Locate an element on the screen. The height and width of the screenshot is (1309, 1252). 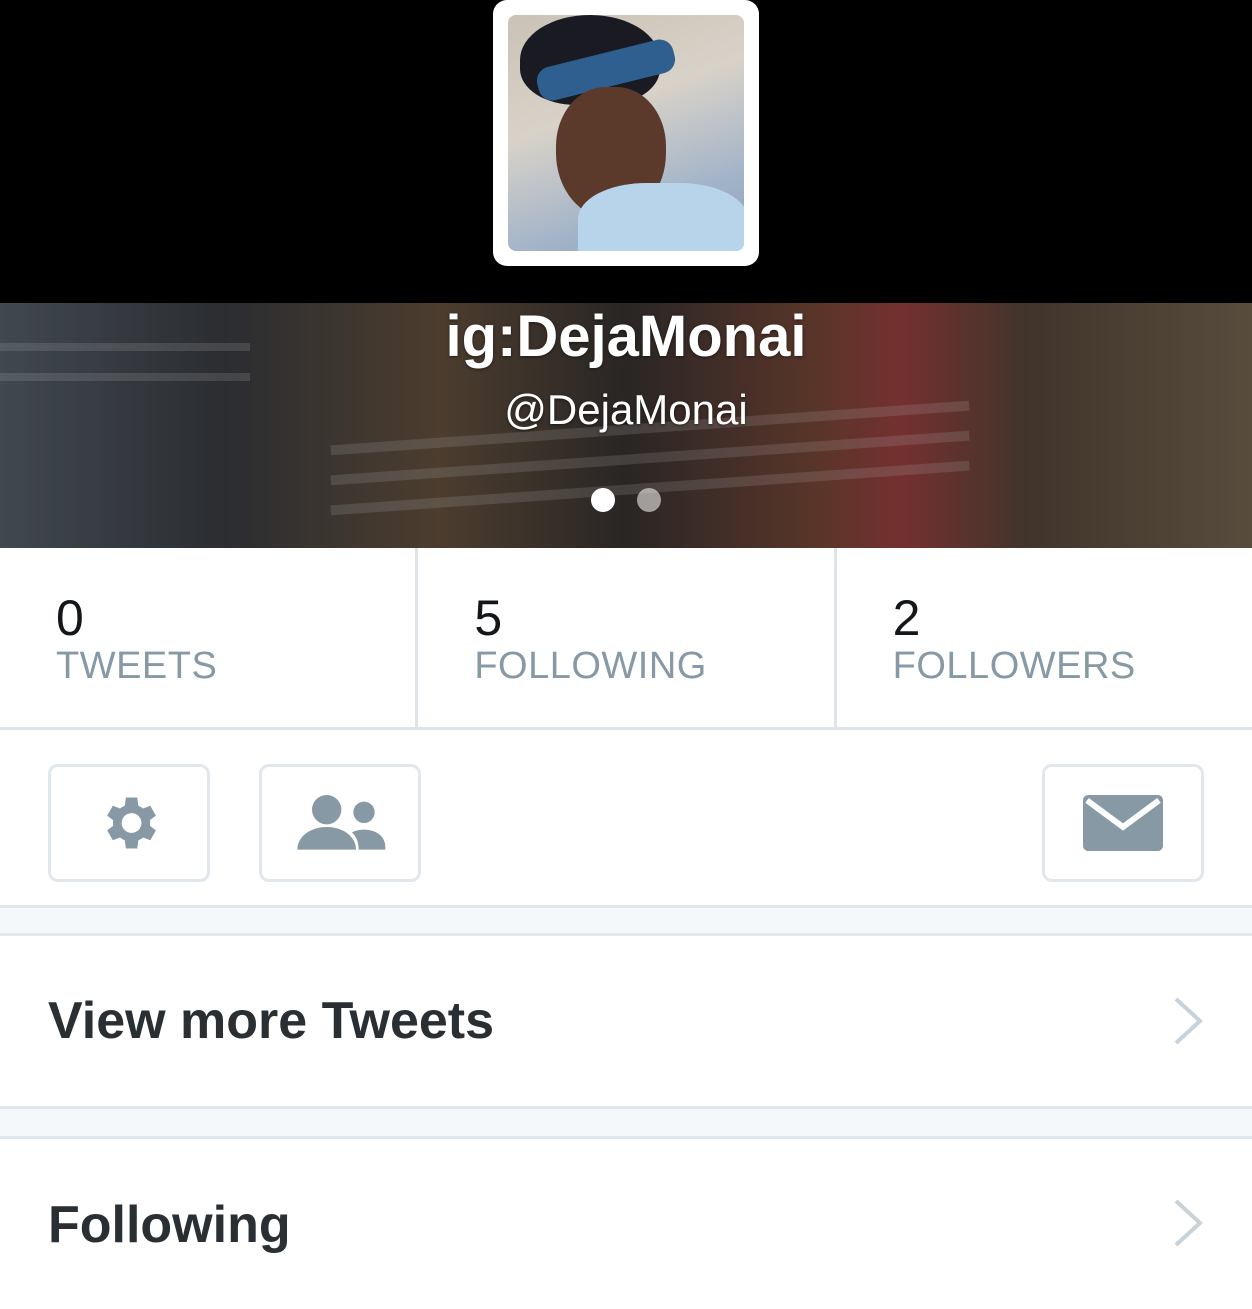
tweets-count: 0 is located at coordinates (70, 618).